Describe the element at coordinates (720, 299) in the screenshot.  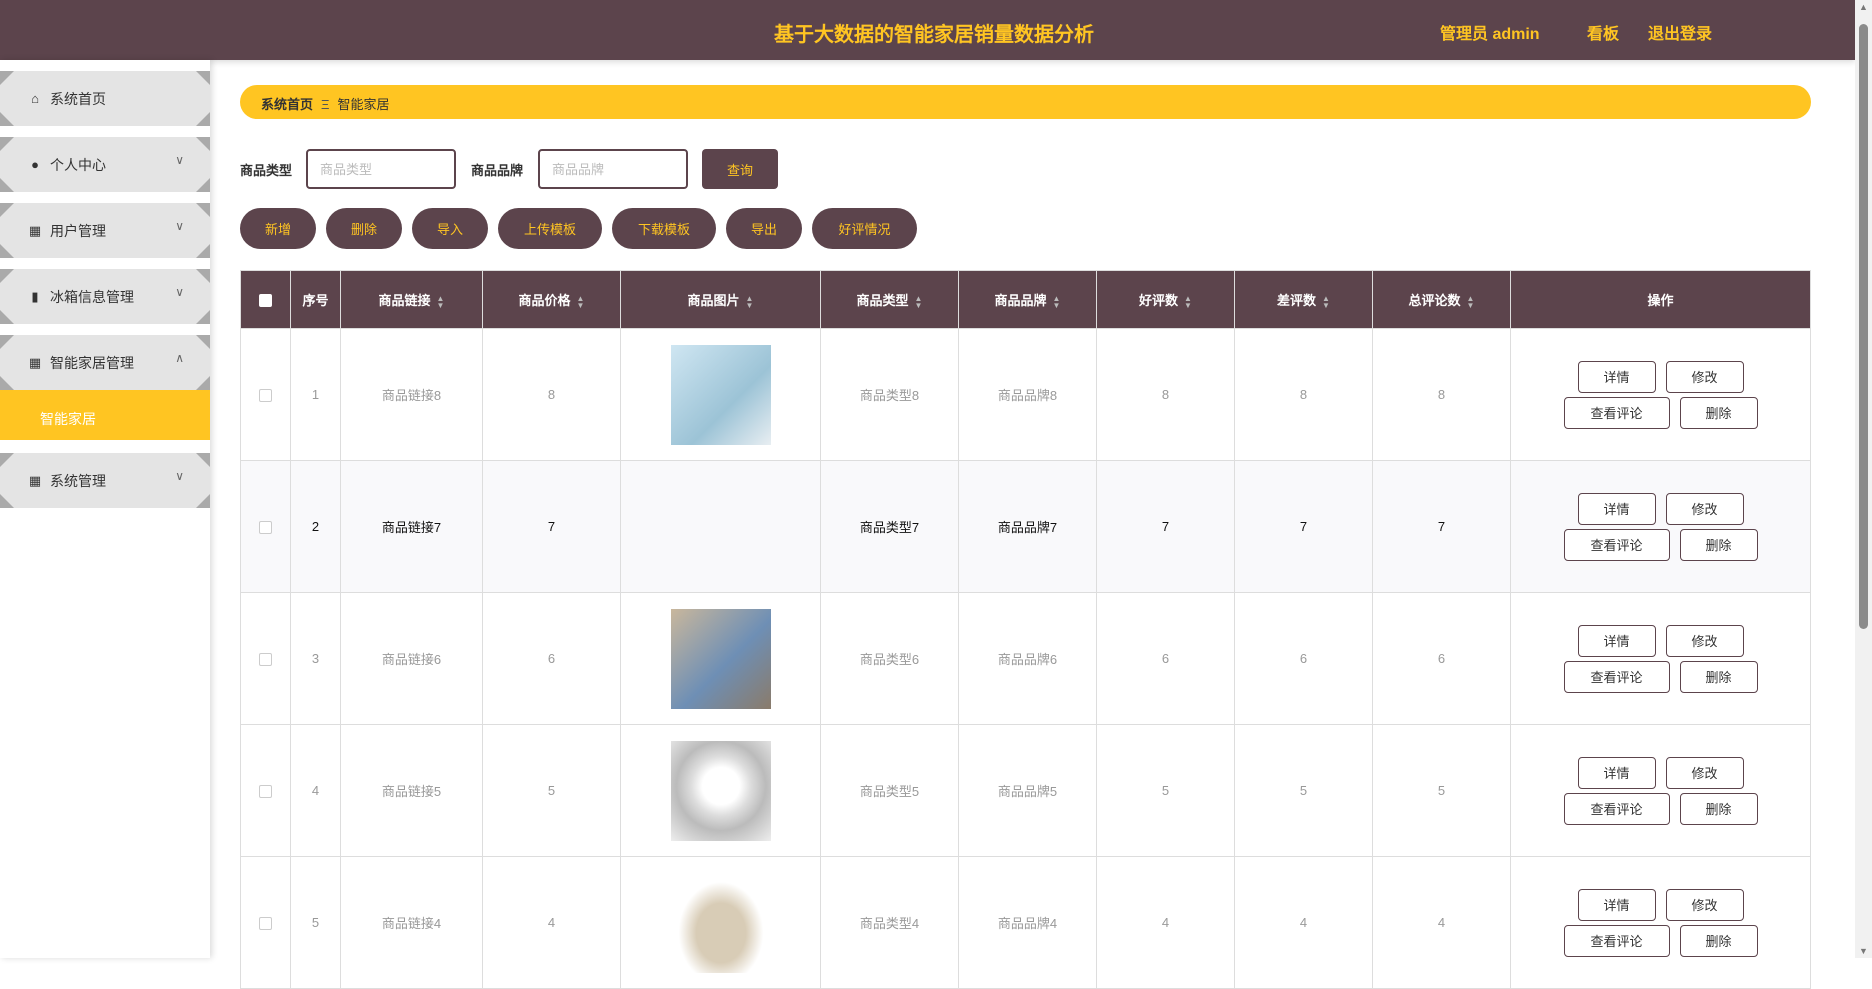
I see `column-header: 商品图片 ▲ ▼` at that location.